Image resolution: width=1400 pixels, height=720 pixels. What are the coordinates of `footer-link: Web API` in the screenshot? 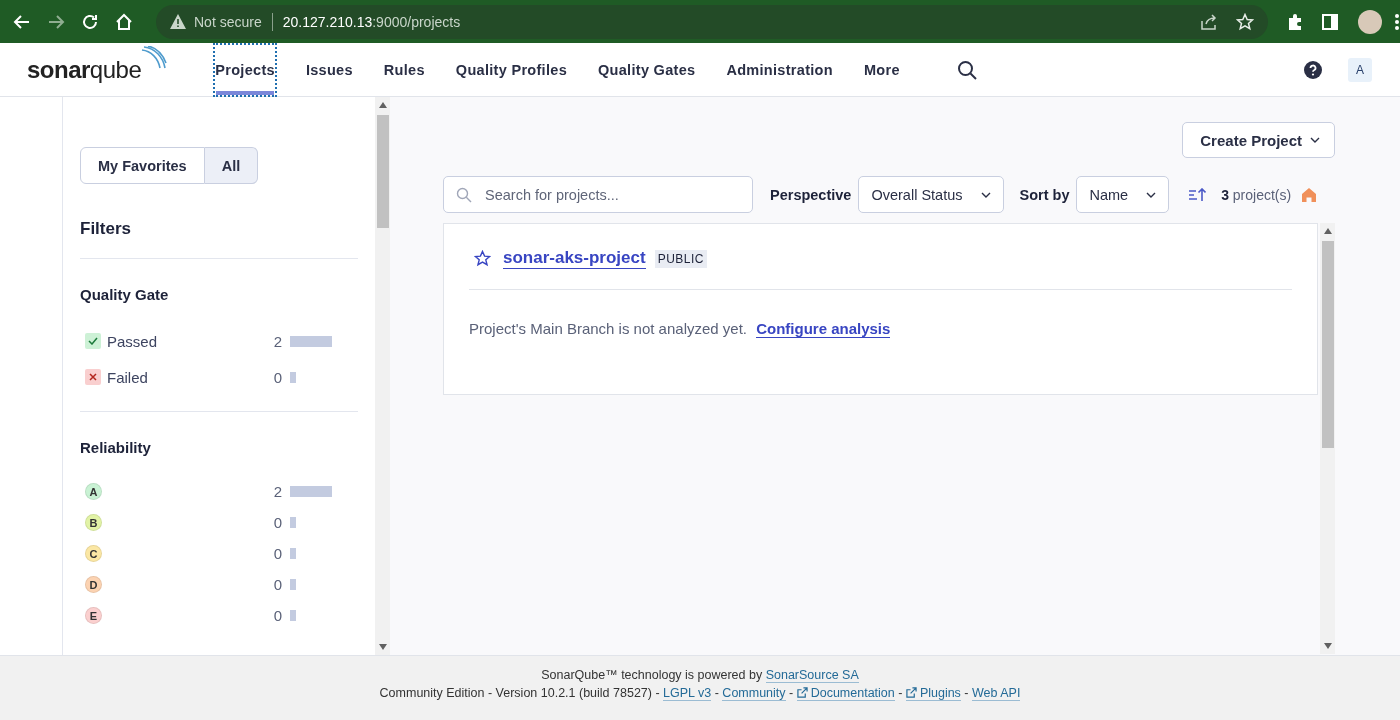 It's located at (996, 693).